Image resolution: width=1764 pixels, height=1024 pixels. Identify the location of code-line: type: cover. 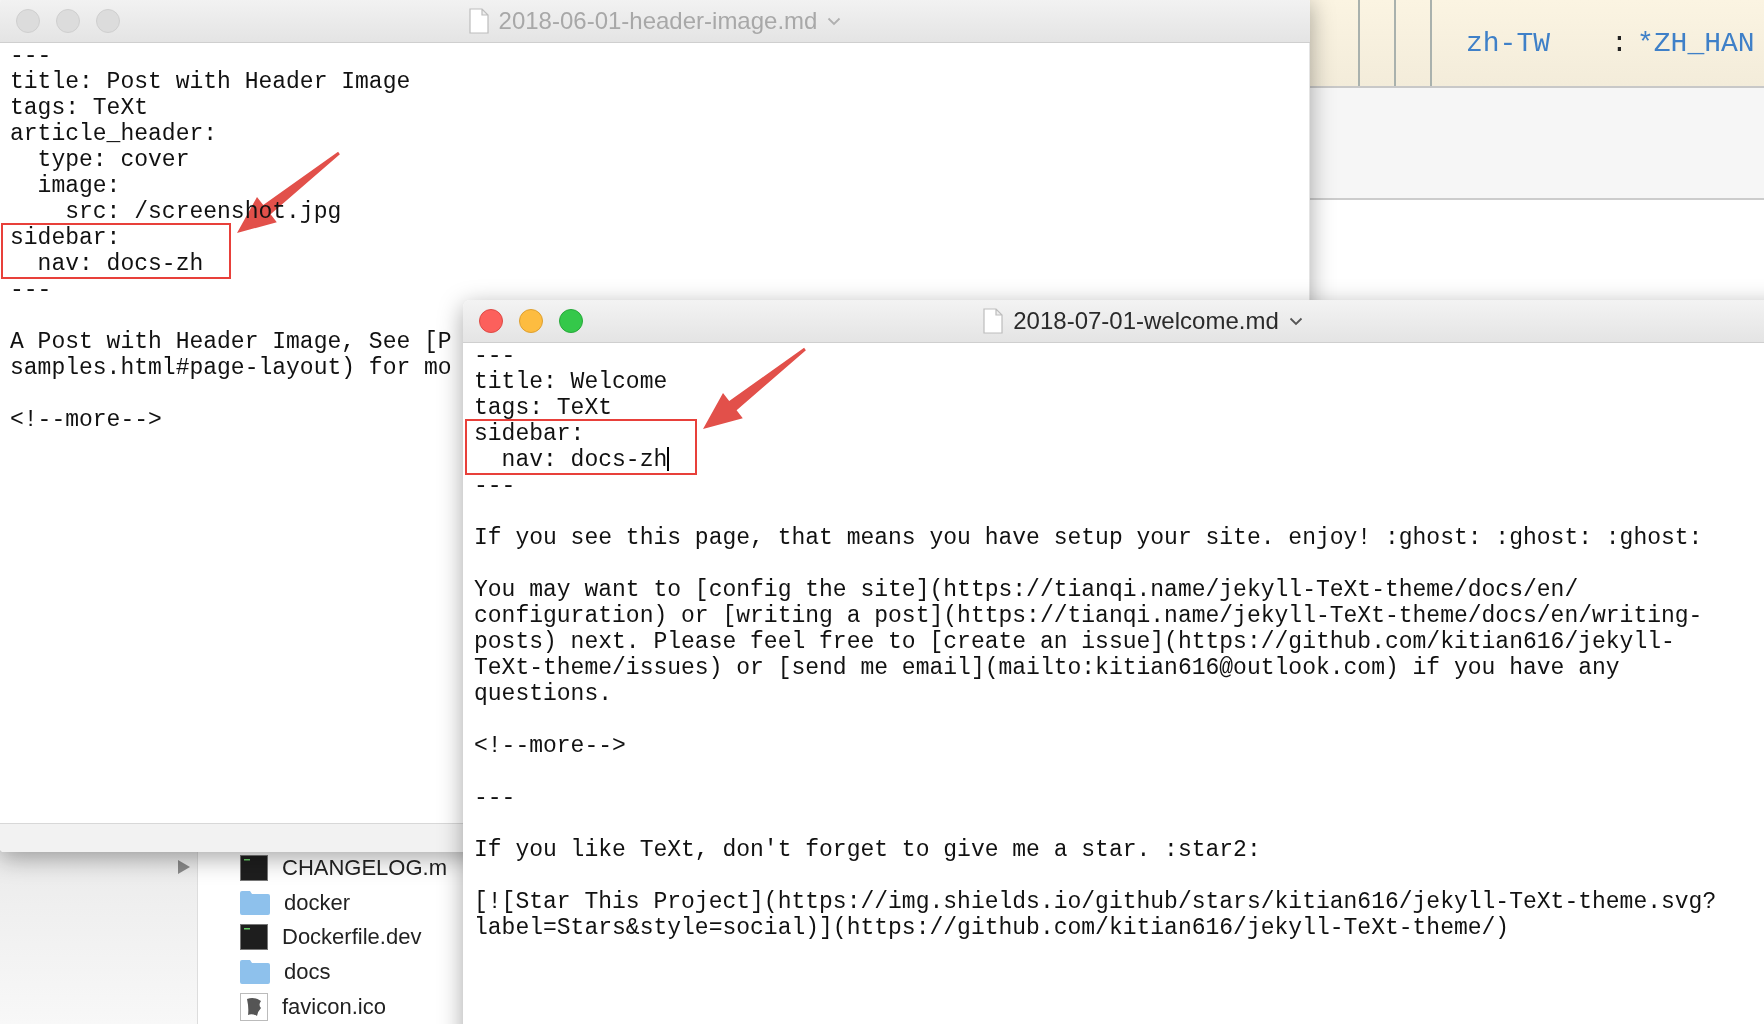
(113, 160).